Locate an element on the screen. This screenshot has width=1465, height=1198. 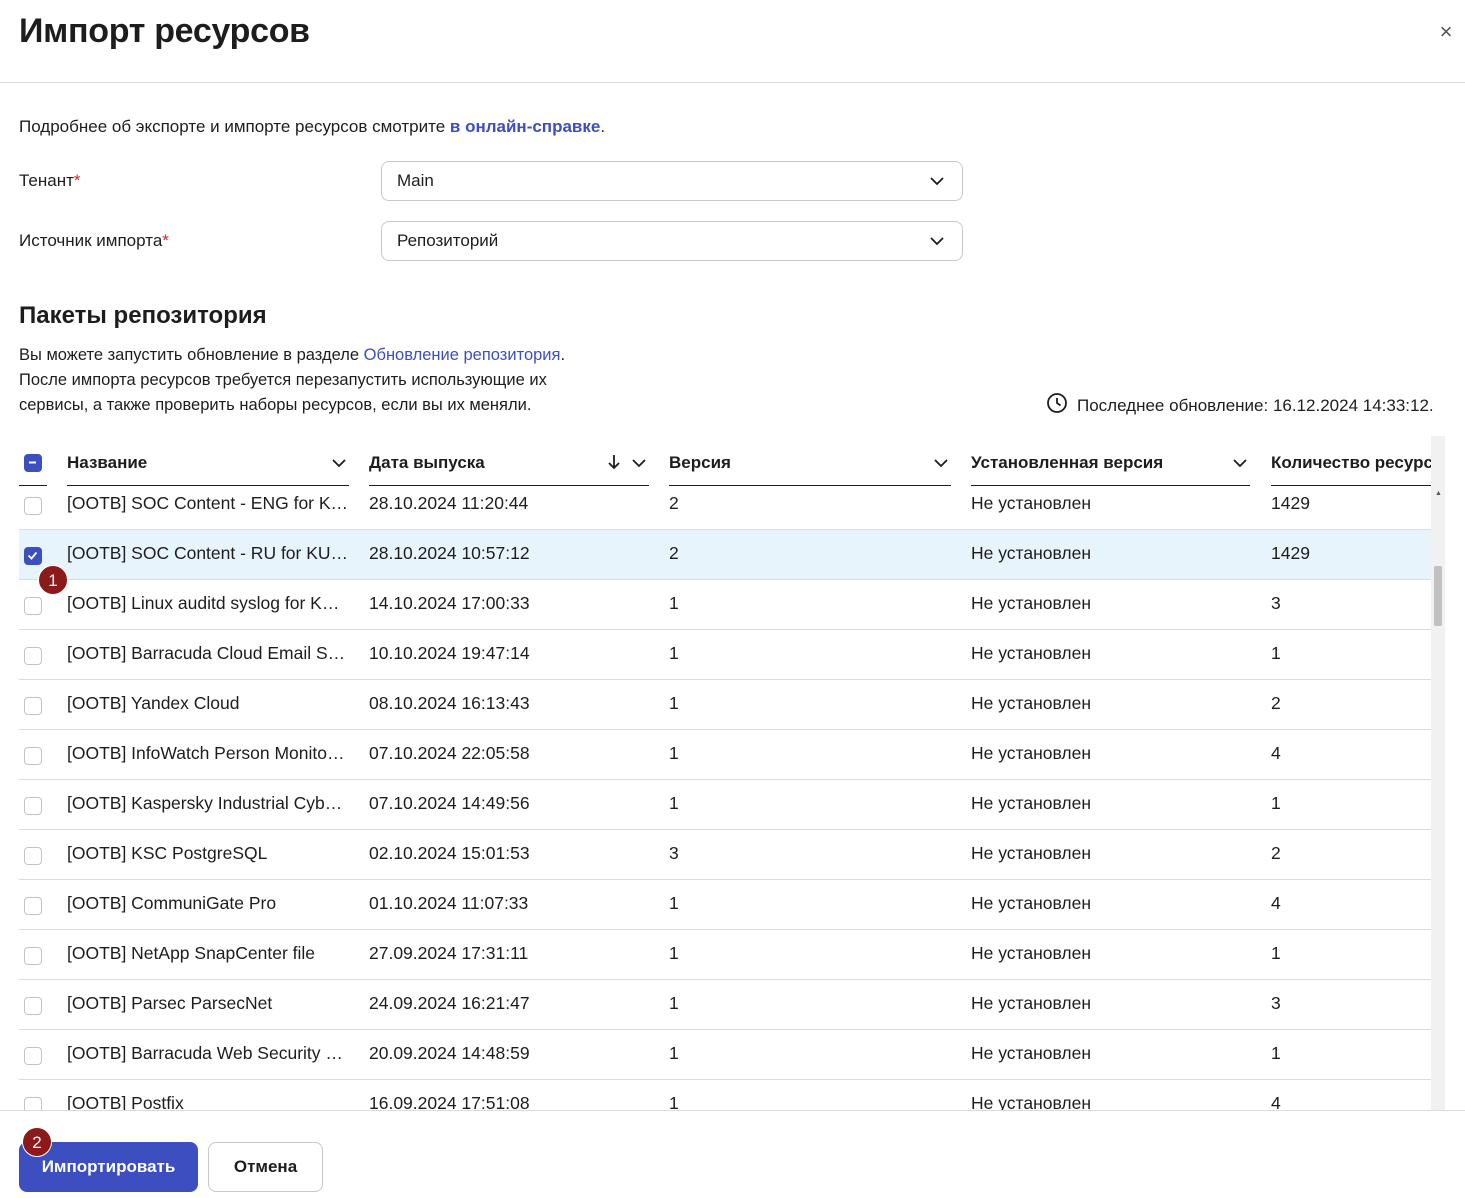
cell-resource-count: 1429 is located at coordinates (1290, 553).